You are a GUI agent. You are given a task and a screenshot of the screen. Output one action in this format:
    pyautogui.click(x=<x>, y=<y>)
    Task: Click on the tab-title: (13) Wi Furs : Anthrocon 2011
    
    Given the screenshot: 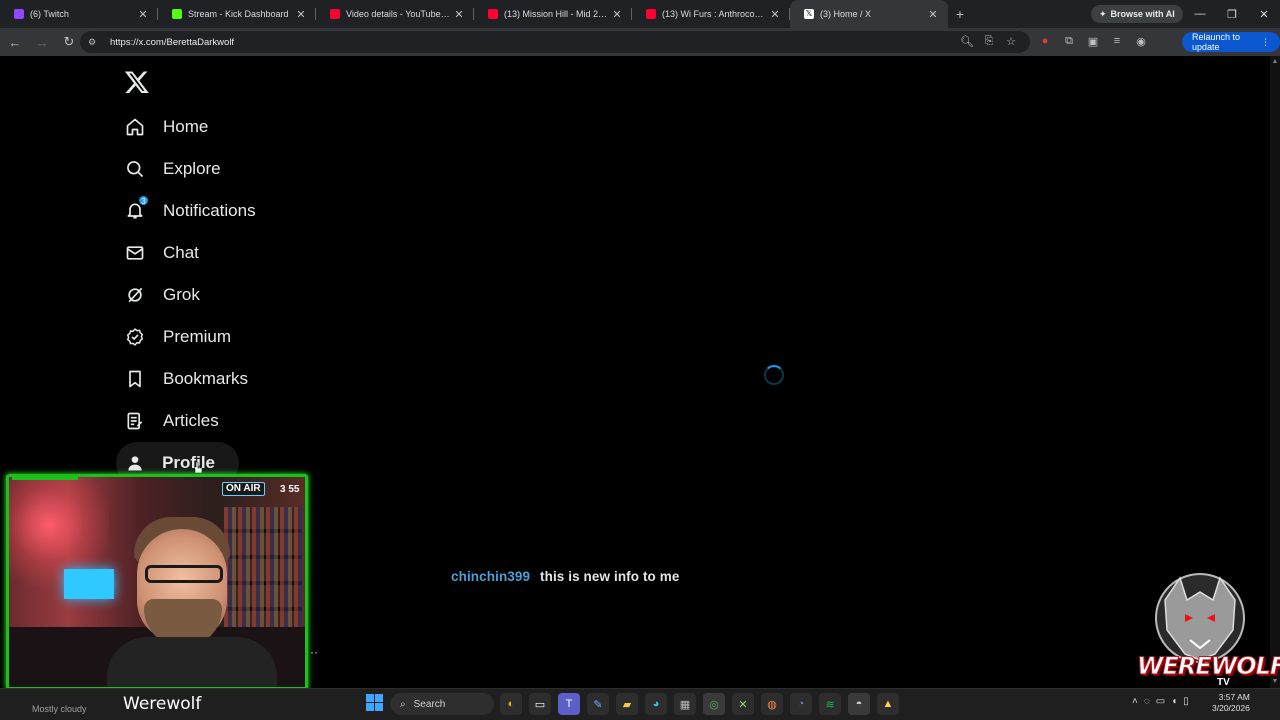 What is the action you would take?
    pyautogui.click(x=715, y=14)
    